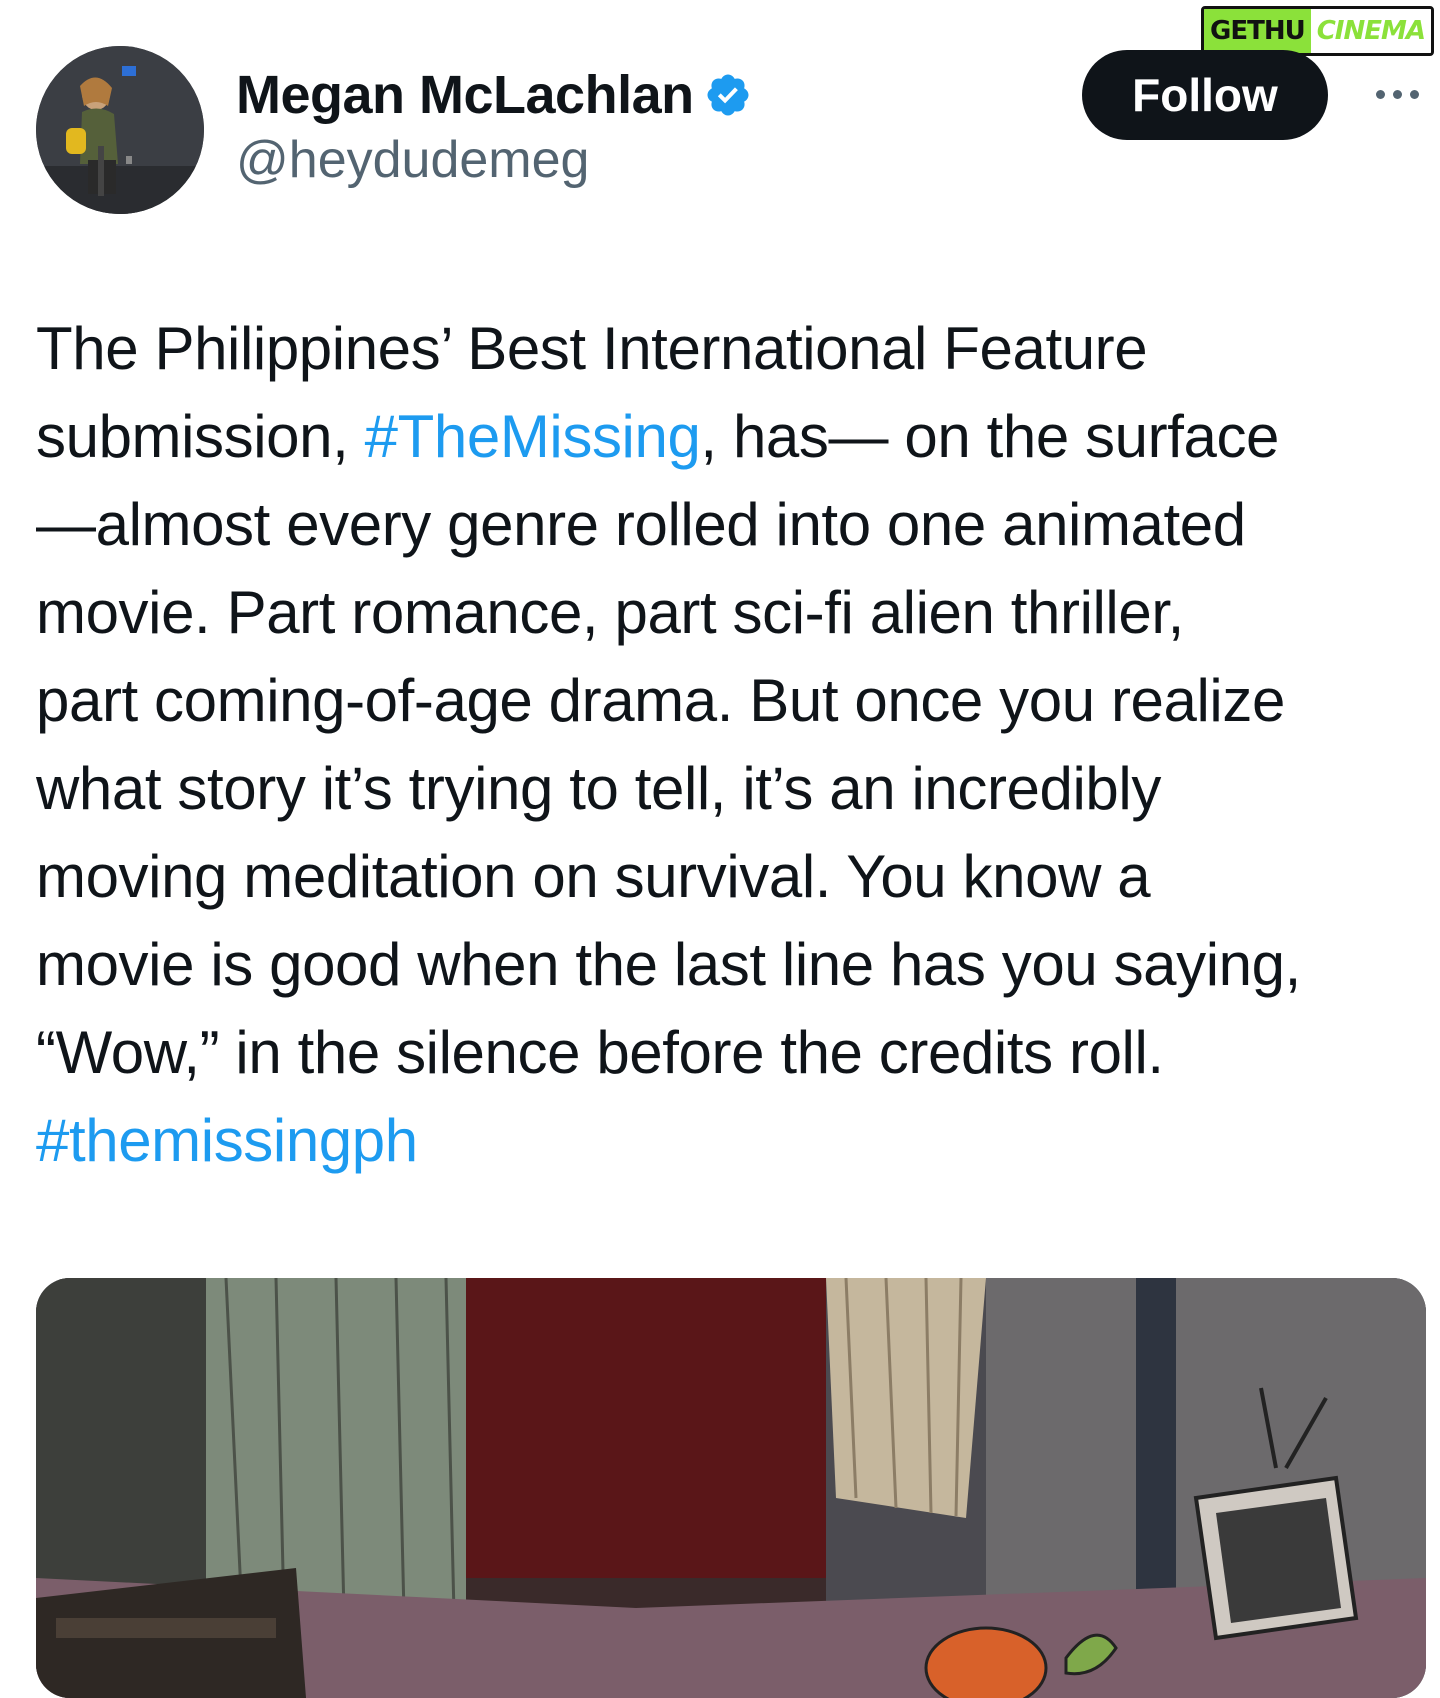 This screenshot has height=1698, width=1440. Describe the element at coordinates (533, 436) in the screenshot. I see `hashtag-link: #TheMissing` at that location.